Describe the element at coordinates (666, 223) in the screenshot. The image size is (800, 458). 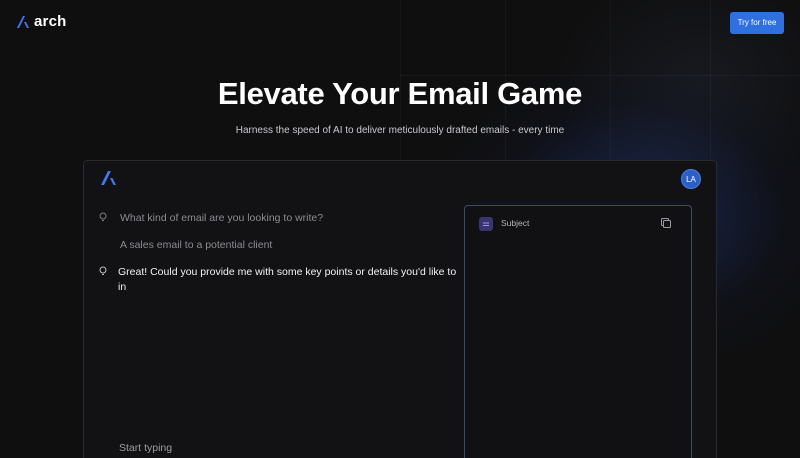
I see `copy-icon` at that location.